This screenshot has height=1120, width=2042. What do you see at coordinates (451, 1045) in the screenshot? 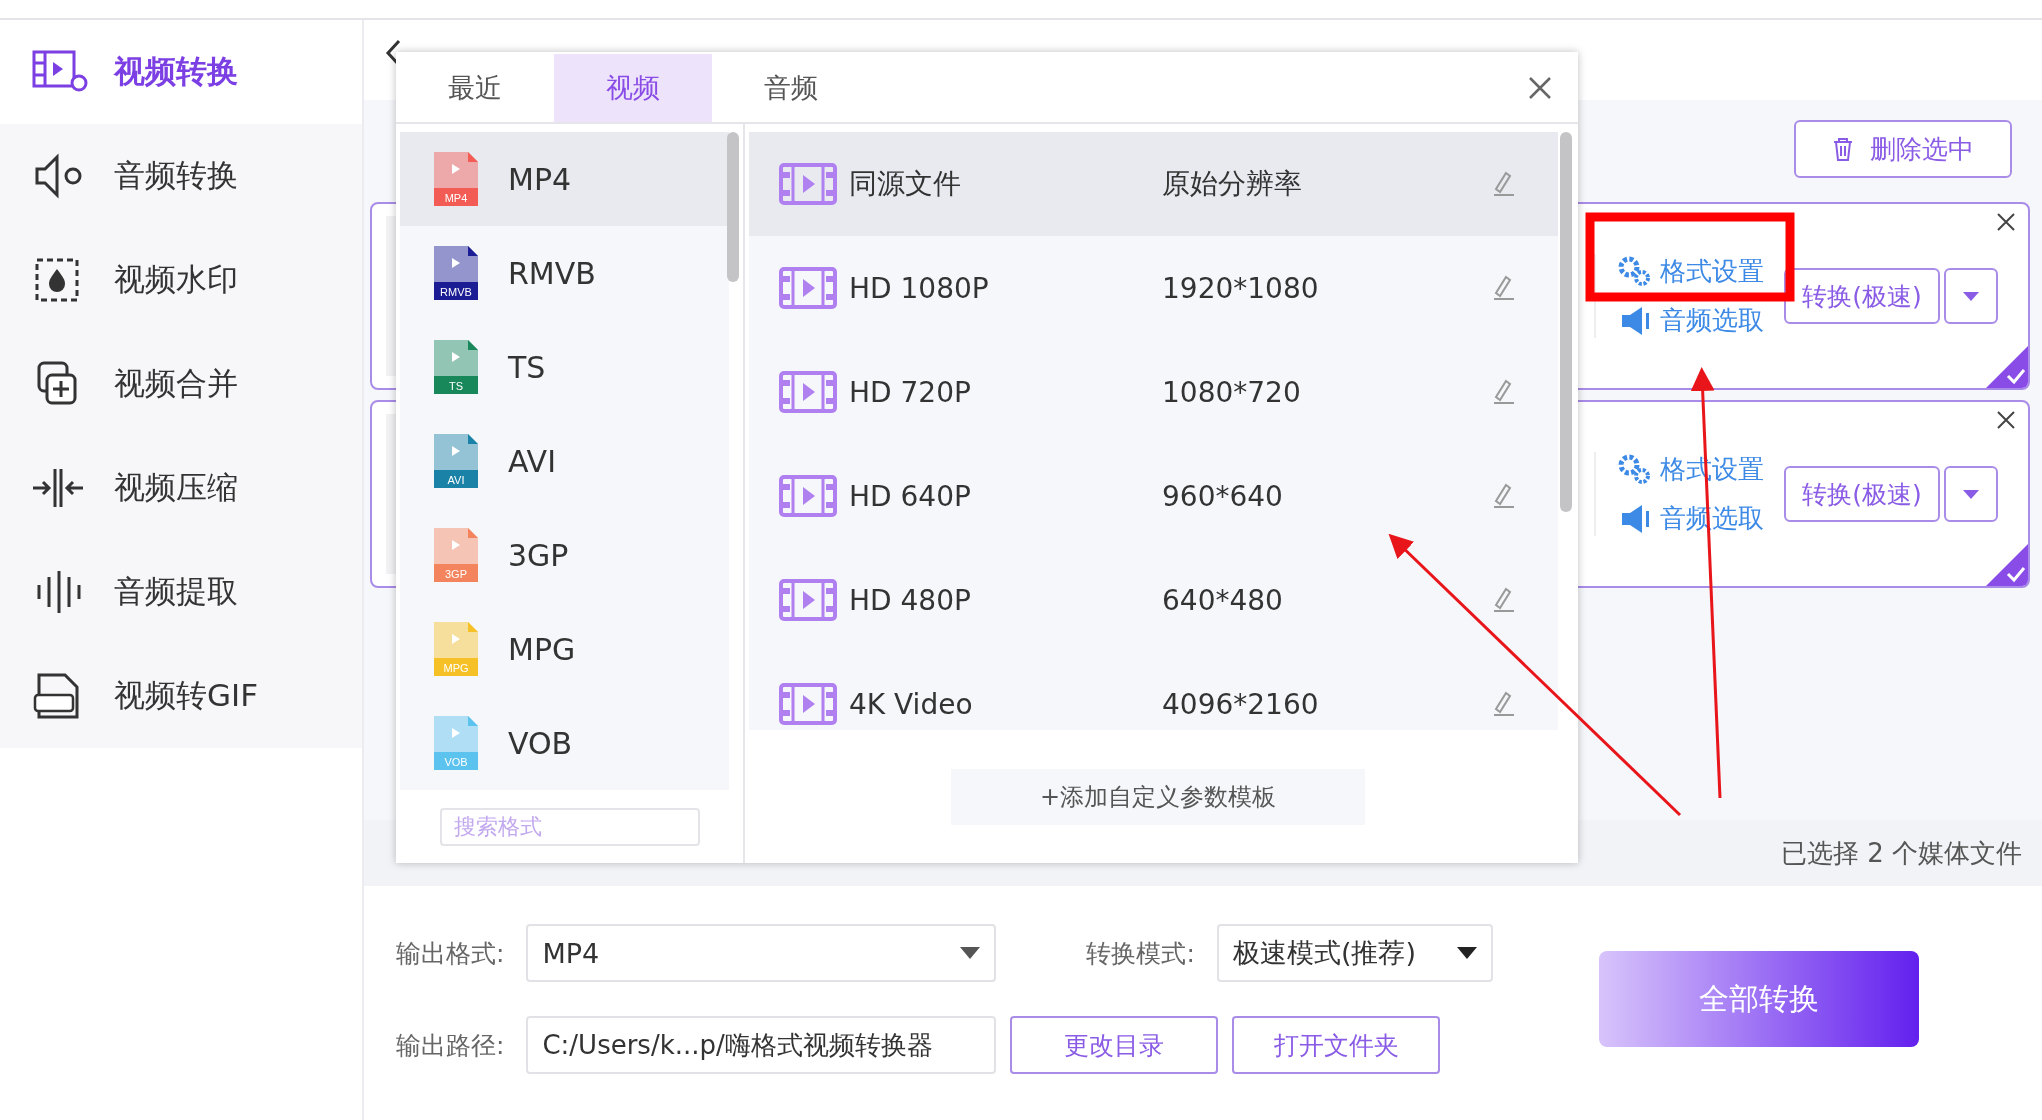
I see `output-path-label: 输出路径:` at bounding box center [451, 1045].